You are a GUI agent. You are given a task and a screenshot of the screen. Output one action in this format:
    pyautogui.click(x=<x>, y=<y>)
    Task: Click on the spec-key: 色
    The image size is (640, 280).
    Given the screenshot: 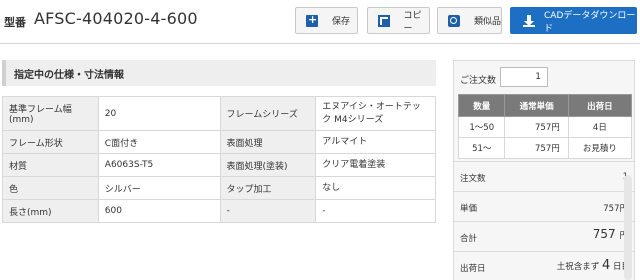 What is the action you would take?
    pyautogui.click(x=50, y=188)
    